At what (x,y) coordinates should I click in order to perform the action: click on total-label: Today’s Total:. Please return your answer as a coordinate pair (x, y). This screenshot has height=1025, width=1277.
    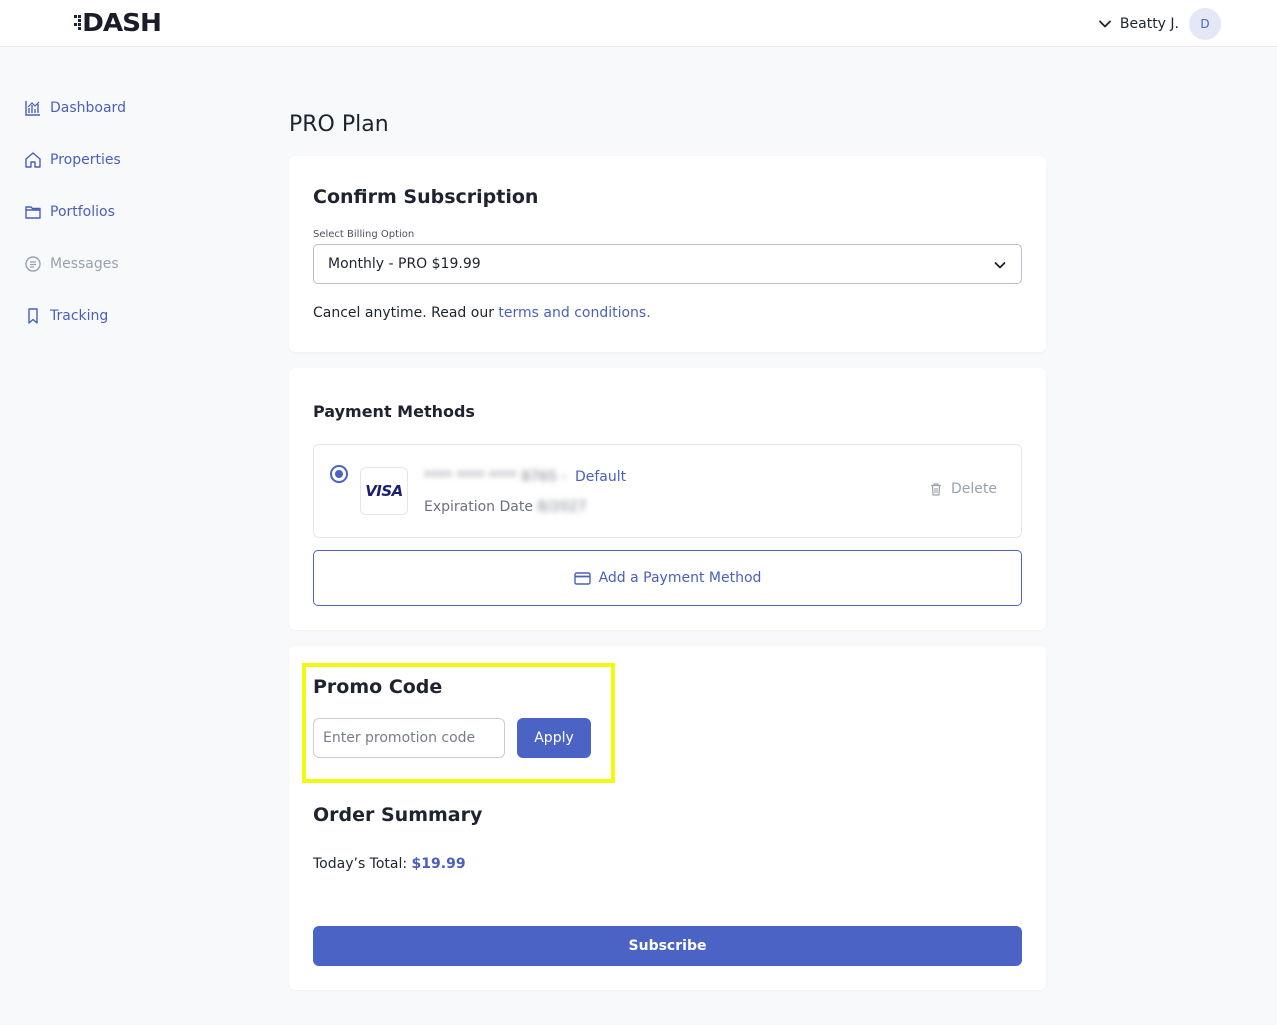
    Looking at the image, I should click on (362, 864).